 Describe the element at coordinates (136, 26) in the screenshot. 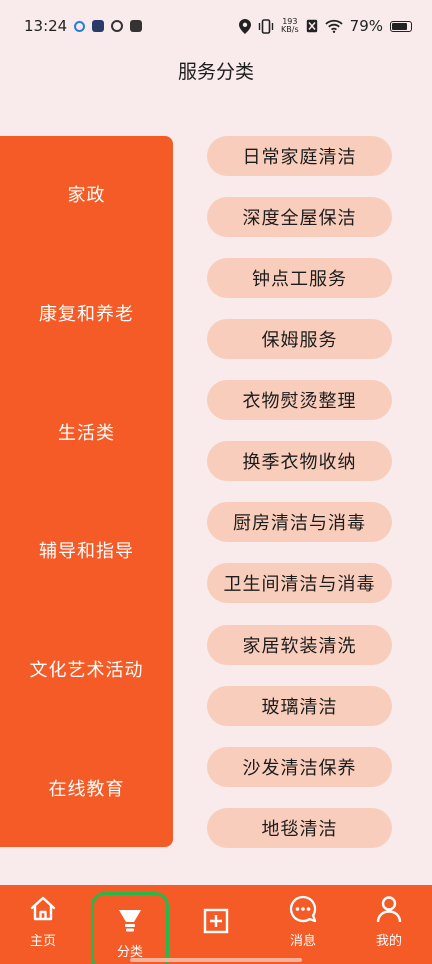

I see `notification-message-icon` at that location.